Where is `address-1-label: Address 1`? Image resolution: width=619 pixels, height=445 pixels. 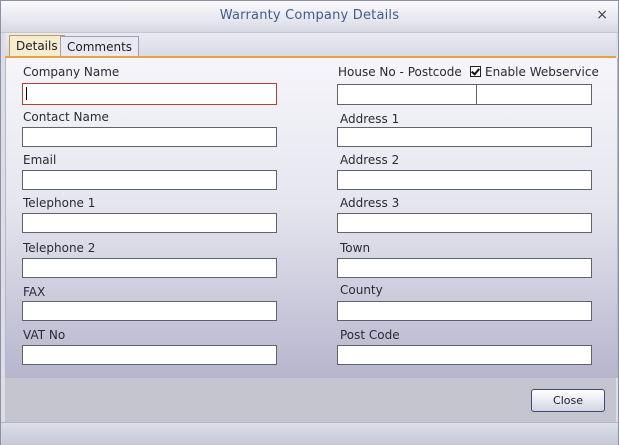
address-1-label: Address 1 is located at coordinates (370, 119).